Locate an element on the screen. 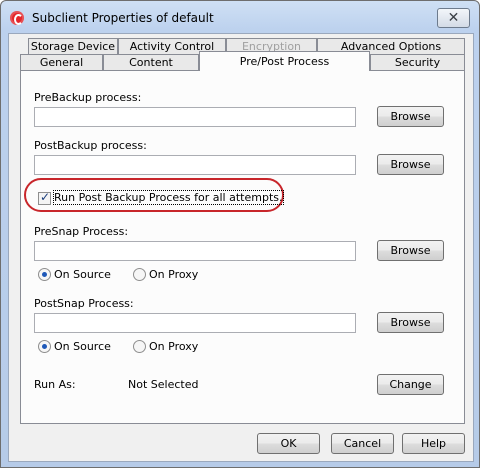 This screenshot has width=480, height=468. run-as-value: Not Selected is located at coordinates (163, 384).